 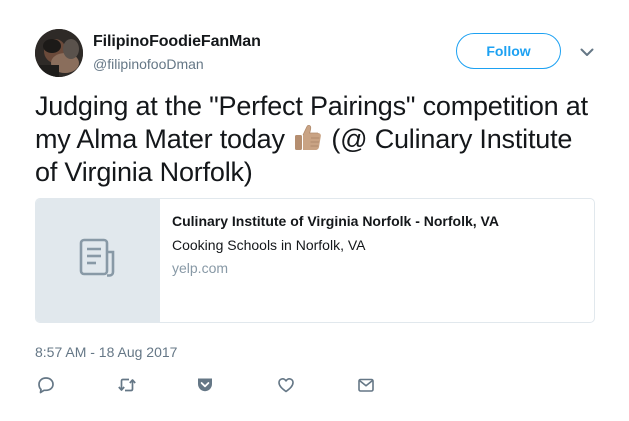 What do you see at coordinates (200, 268) in the screenshot?
I see `card-domain: yelp.com` at bounding box center [200, 268].